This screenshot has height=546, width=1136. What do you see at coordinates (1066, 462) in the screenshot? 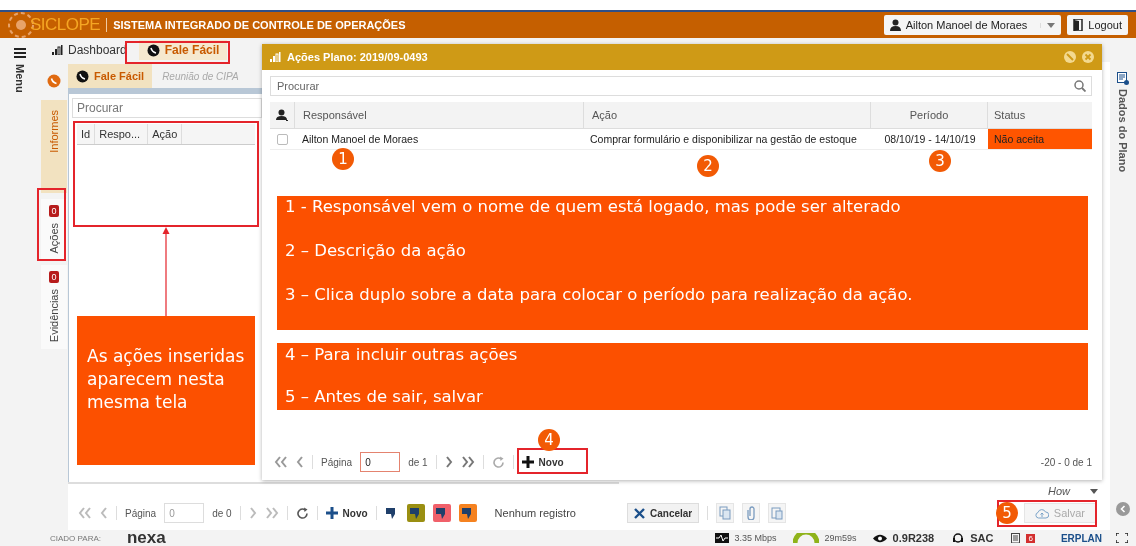
I see `record-range: -20 - 0 de 1` at bounding box center [1066, 462].